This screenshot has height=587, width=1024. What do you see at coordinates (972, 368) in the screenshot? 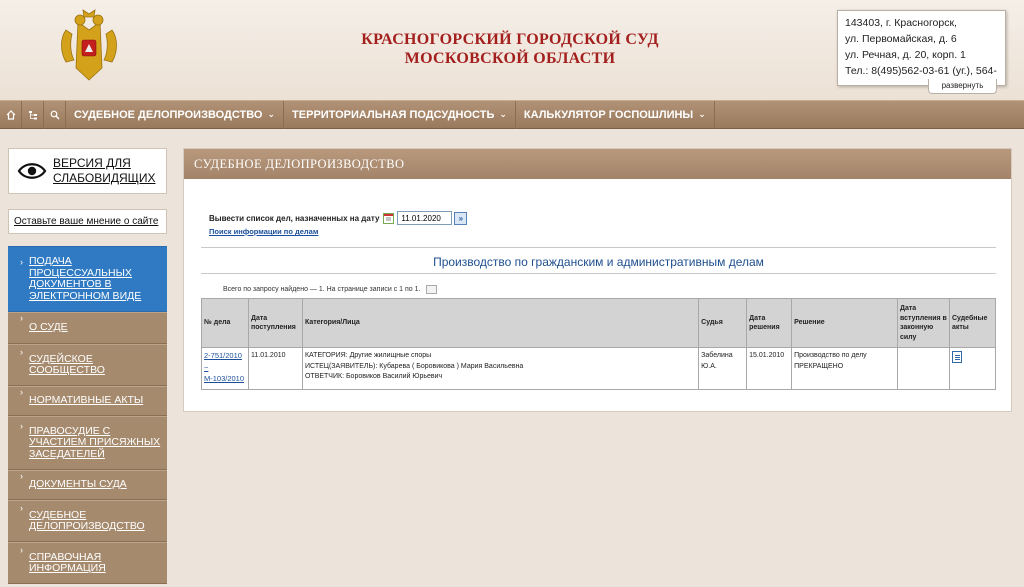
I see `court-acts-cell` at bounding box center [972, 368].